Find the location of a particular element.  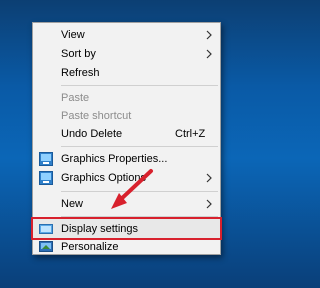

menu-item-display-settings: Display settings is located at coordinates (126, 229).